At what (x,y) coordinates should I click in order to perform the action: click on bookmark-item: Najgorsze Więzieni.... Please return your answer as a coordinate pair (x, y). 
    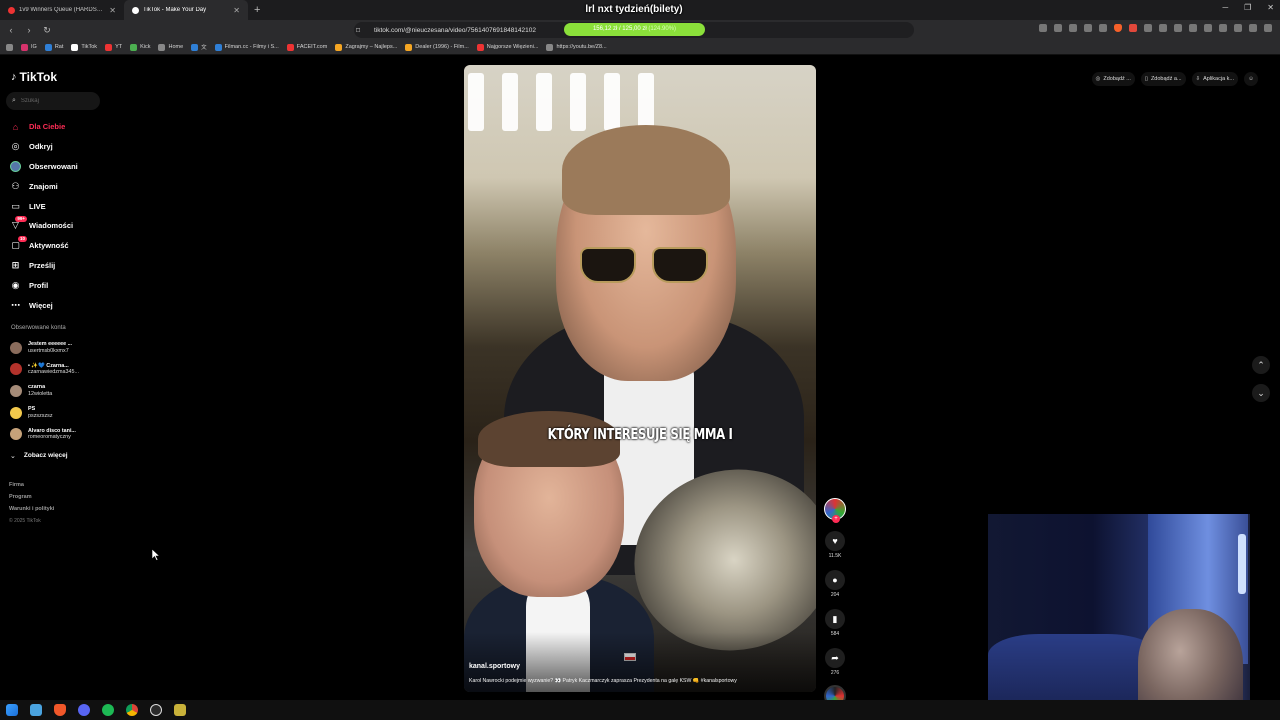
    Looking at the image, I should click on (507, 47).